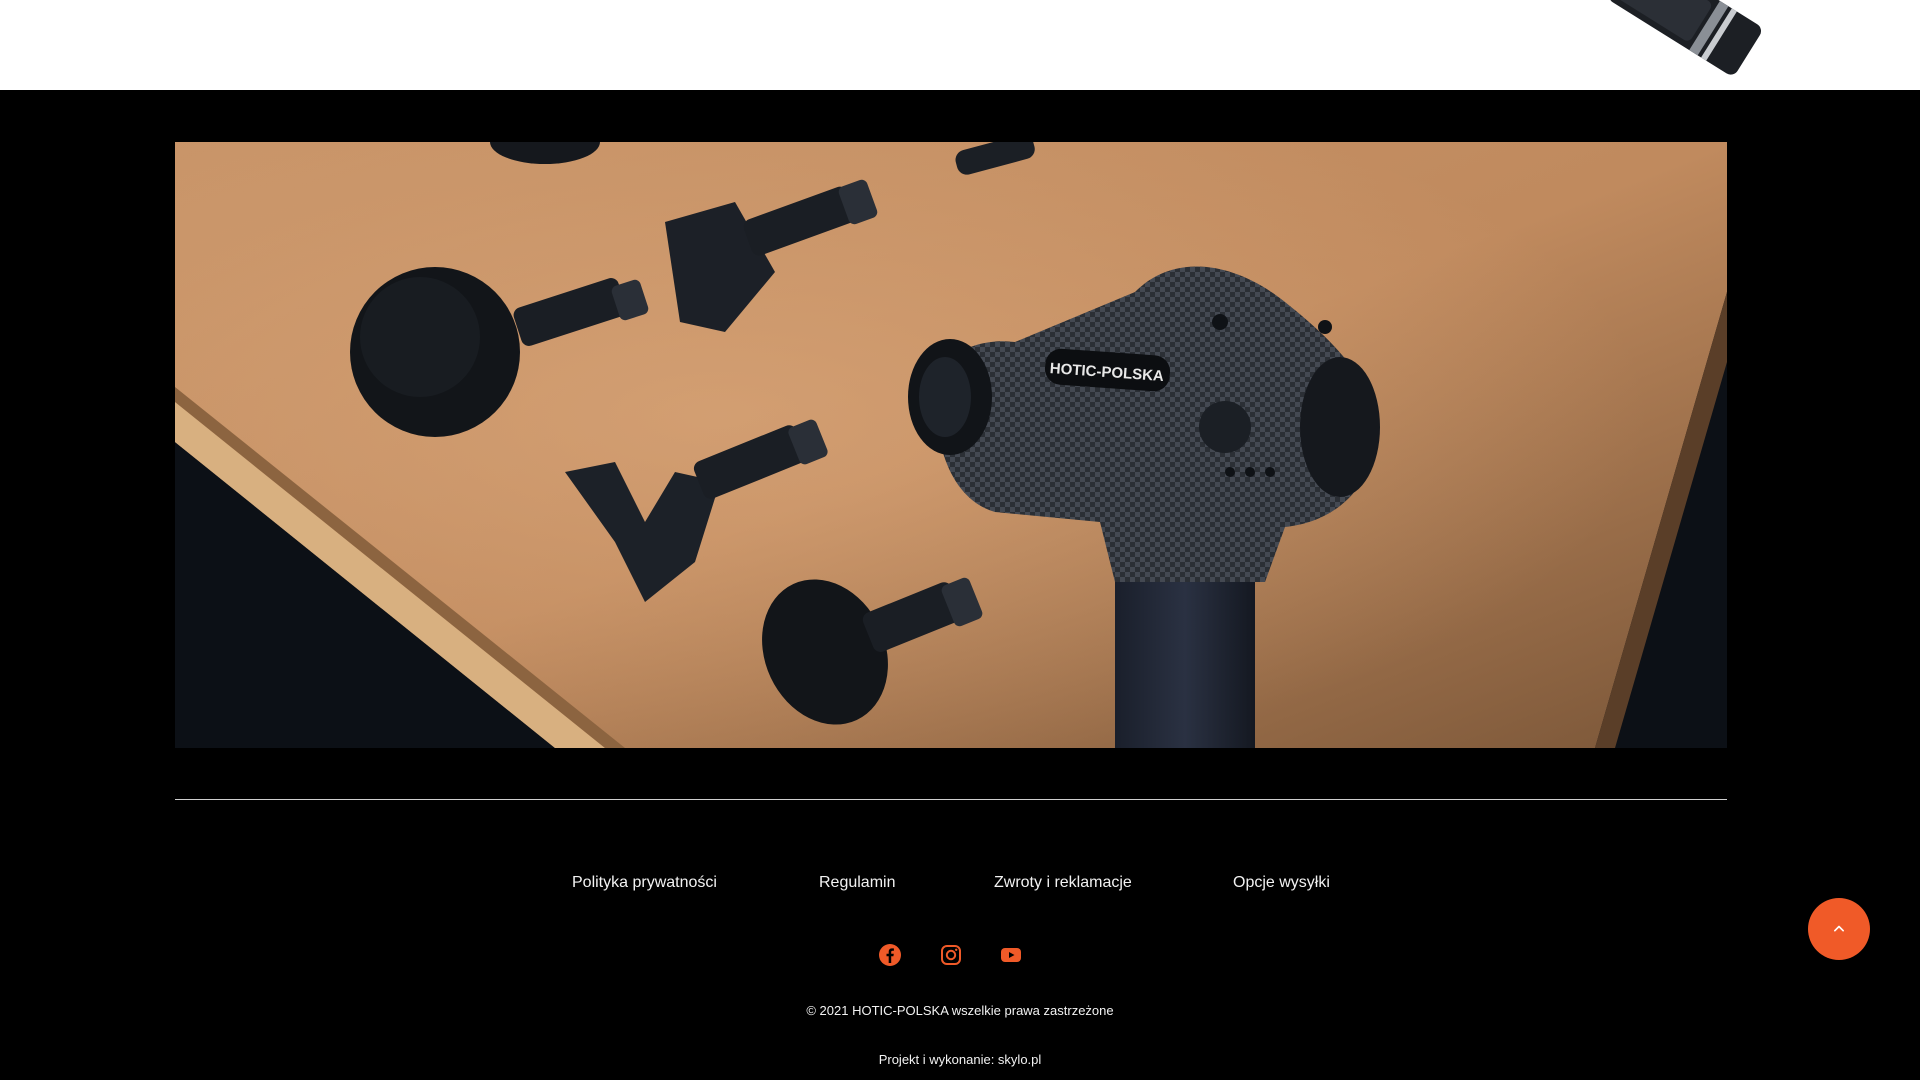  Describe the element at coordinates (960, 45) in the screenshot. I see `top-section` at that location.